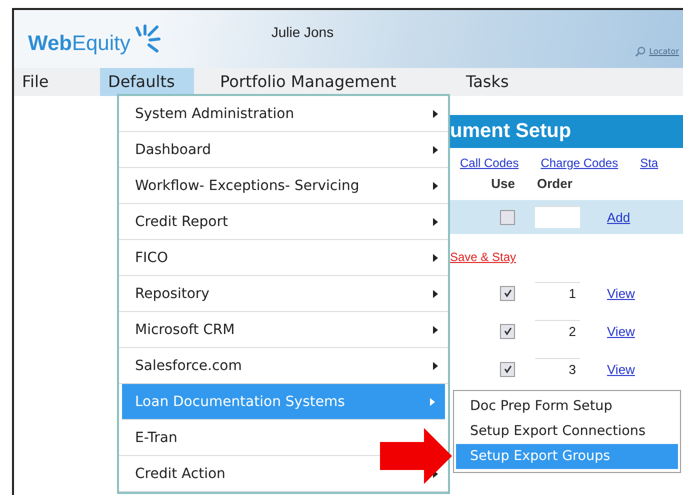 The width and height of the screenshot is (683, 495). I want to click on menu-item: Setup Export Connections, so click(567, 431).